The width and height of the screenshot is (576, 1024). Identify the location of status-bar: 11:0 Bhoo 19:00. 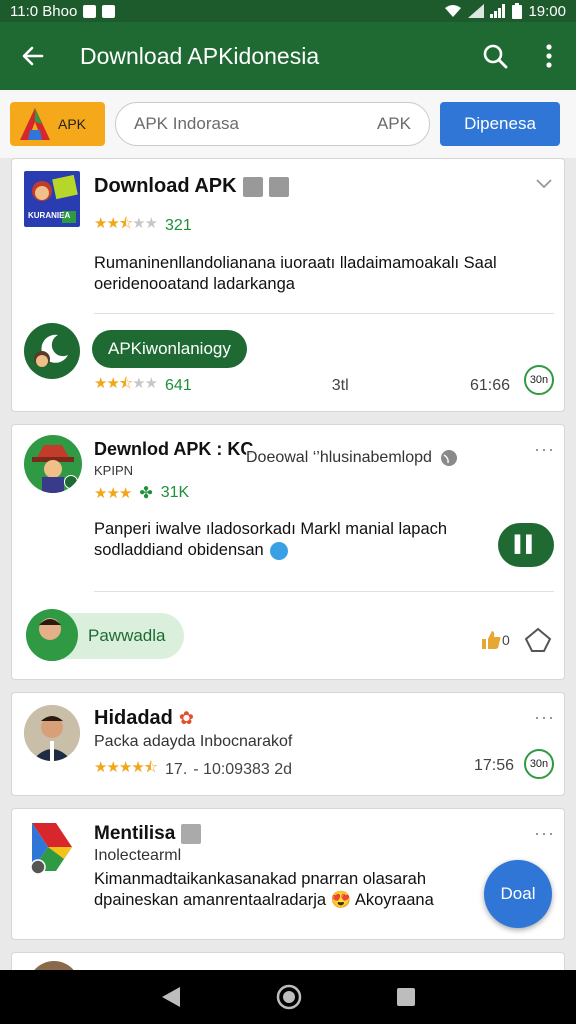
(288, 11).